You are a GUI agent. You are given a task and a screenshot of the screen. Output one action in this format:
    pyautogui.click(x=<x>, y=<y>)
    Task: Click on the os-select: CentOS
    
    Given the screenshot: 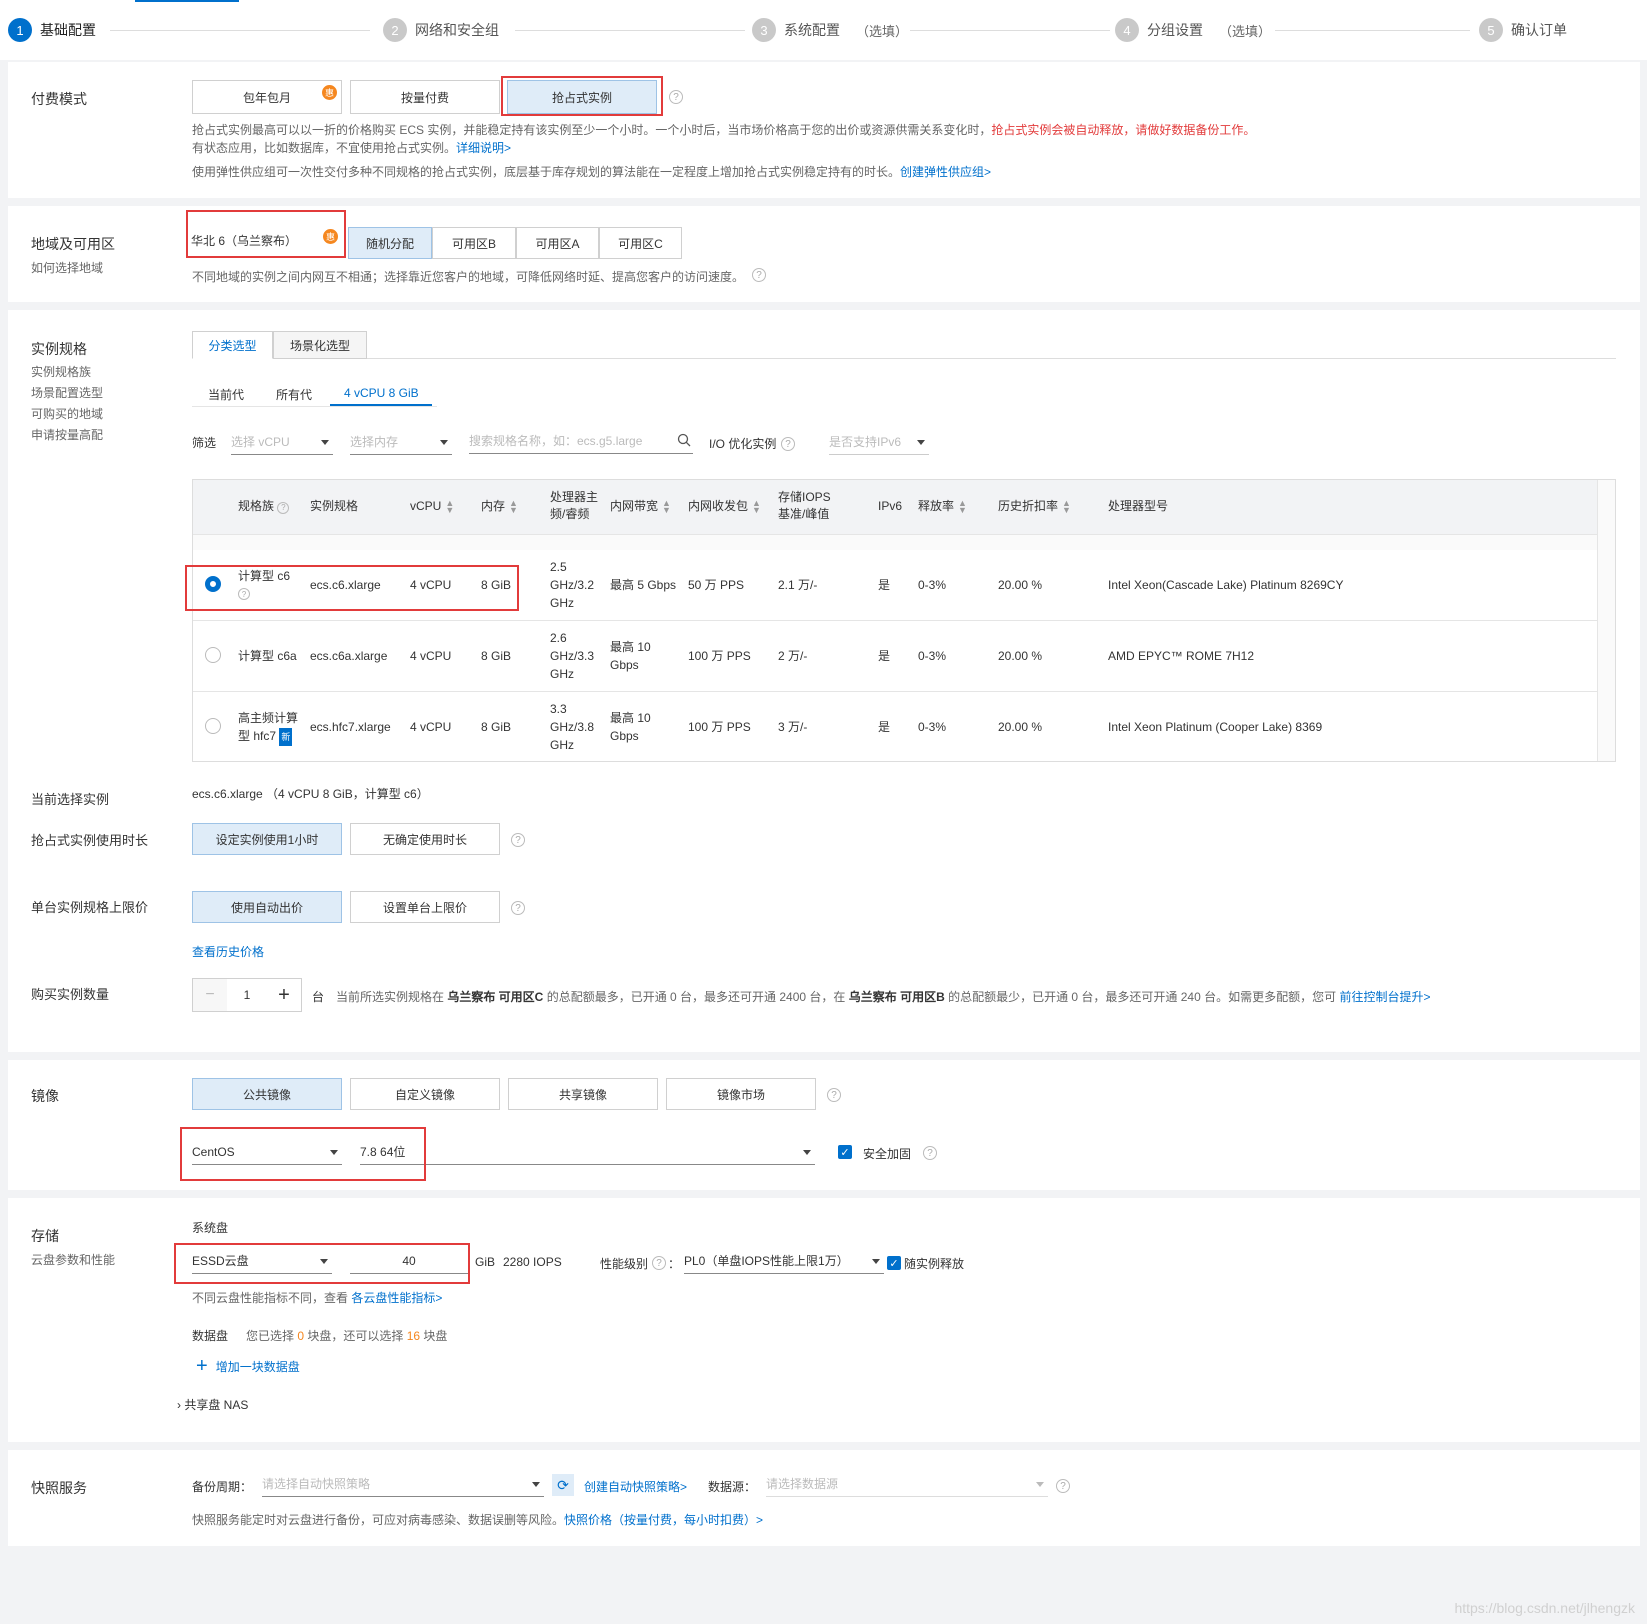 What is the action you would take?
    pyautogui.click(x=267, y=1153)
    